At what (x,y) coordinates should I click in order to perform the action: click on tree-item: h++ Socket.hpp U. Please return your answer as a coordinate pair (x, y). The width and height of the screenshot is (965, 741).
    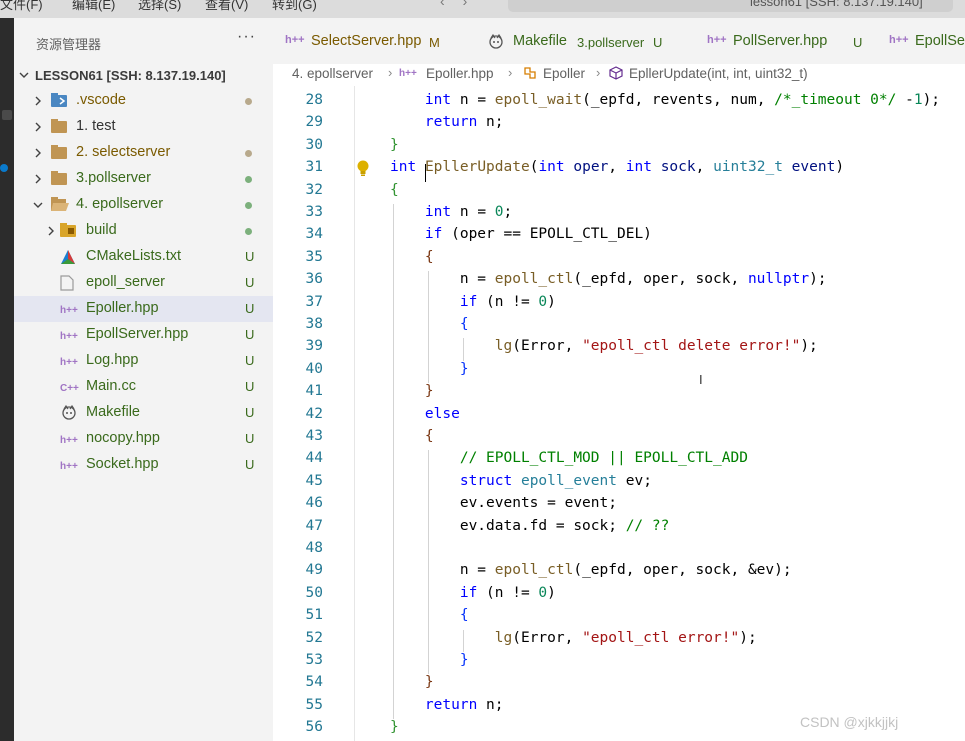
    Looking at the image, I should click on (143, 465).